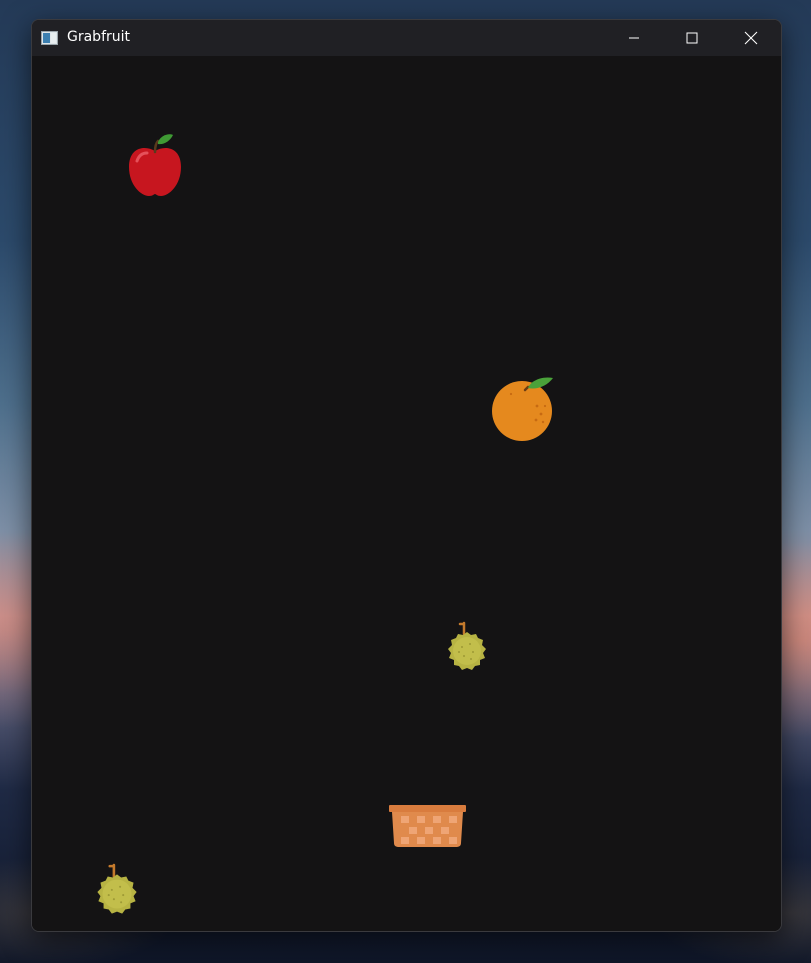 The height and width of the screenshot is (963, 811). I want to click on minimize-button, so click(634, 38).